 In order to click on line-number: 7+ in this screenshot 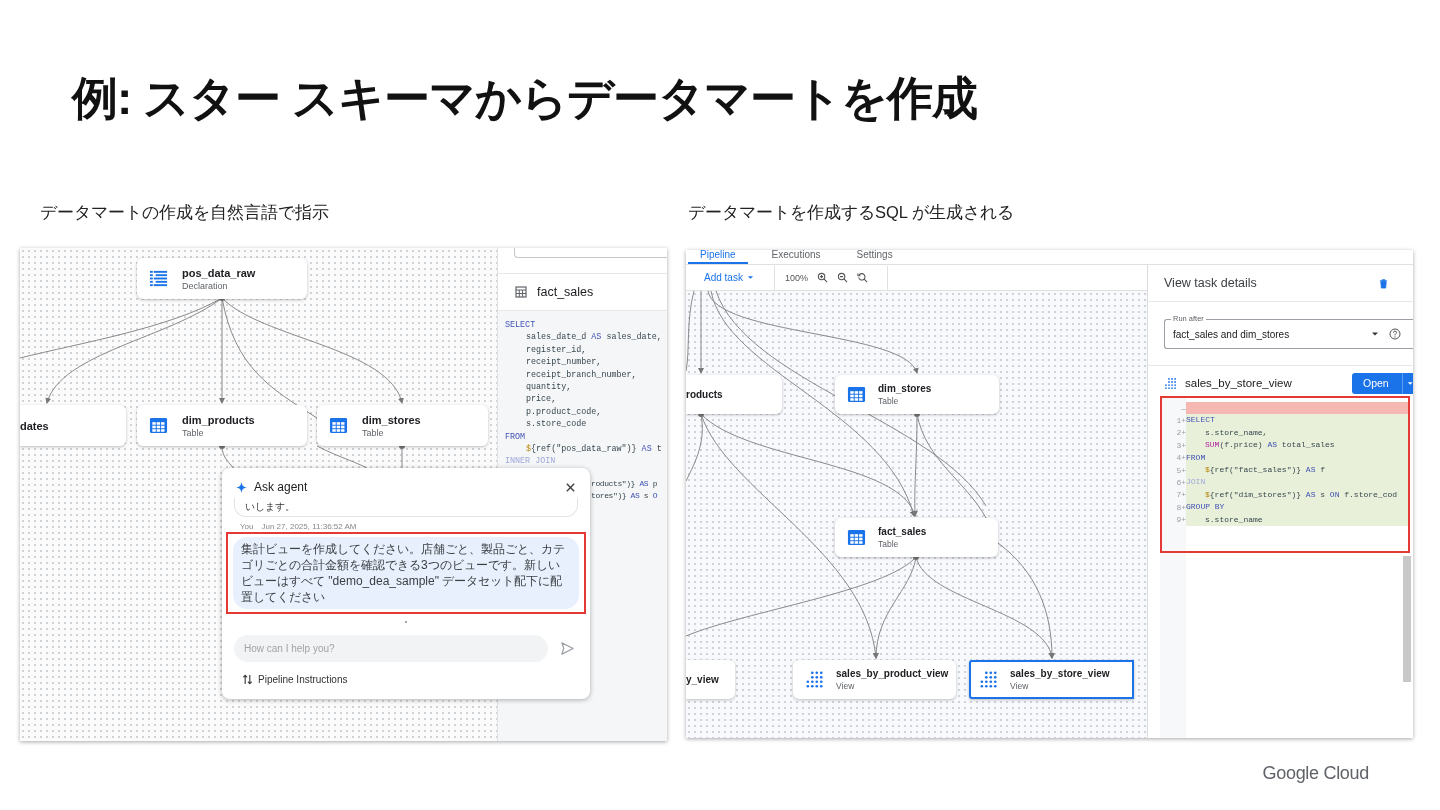, I will do `click(1180, 495)`.